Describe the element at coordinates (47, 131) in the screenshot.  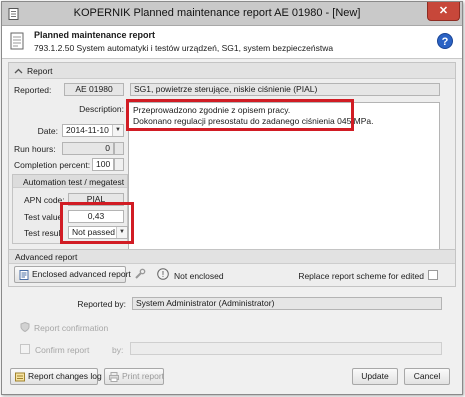
I see `date-label: Date:` at that location.